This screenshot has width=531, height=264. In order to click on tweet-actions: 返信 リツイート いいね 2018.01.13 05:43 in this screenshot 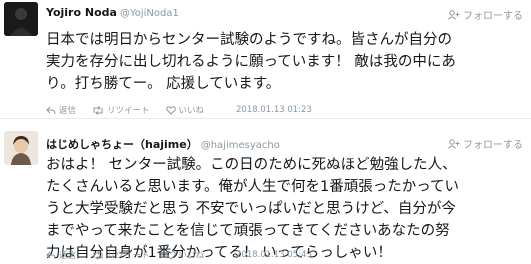, I will do `click(283, 255)`.